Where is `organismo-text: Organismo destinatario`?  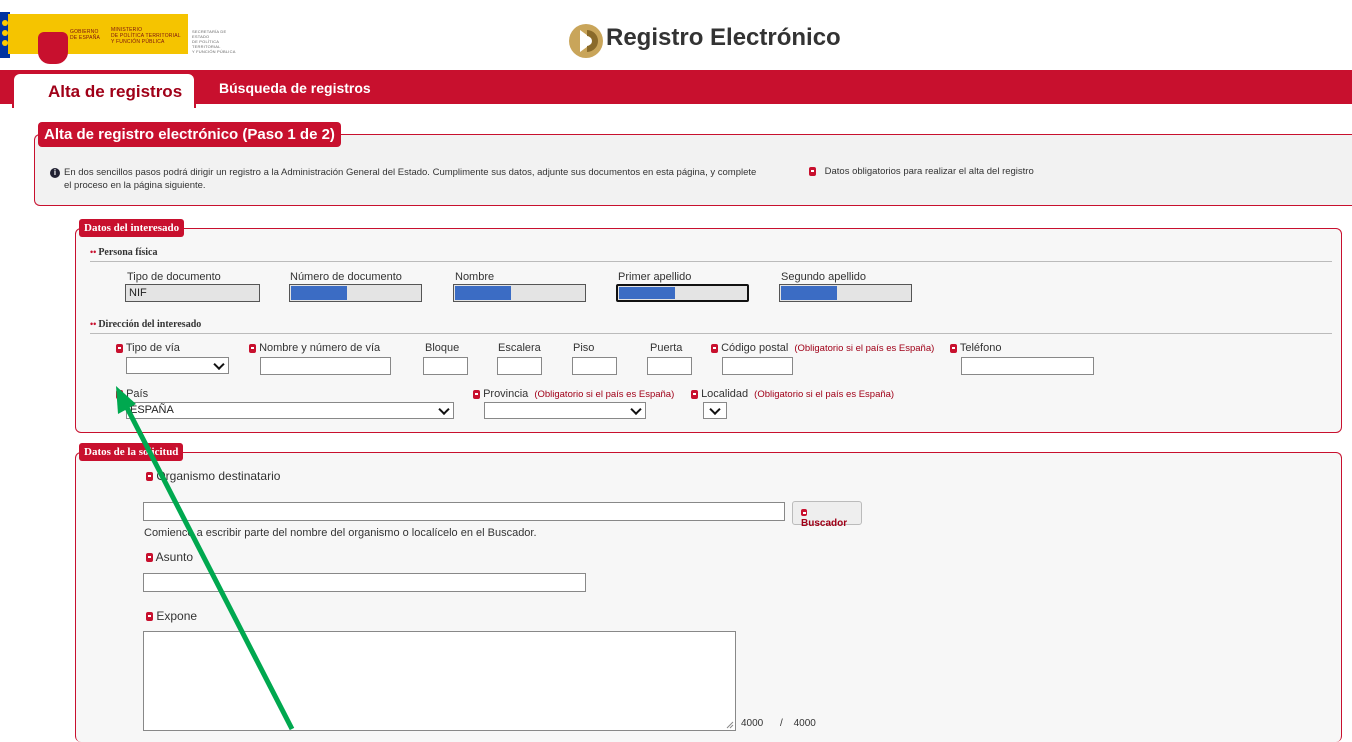 organismo-text: Organismo destinatario is located at coordinates (218, 476).